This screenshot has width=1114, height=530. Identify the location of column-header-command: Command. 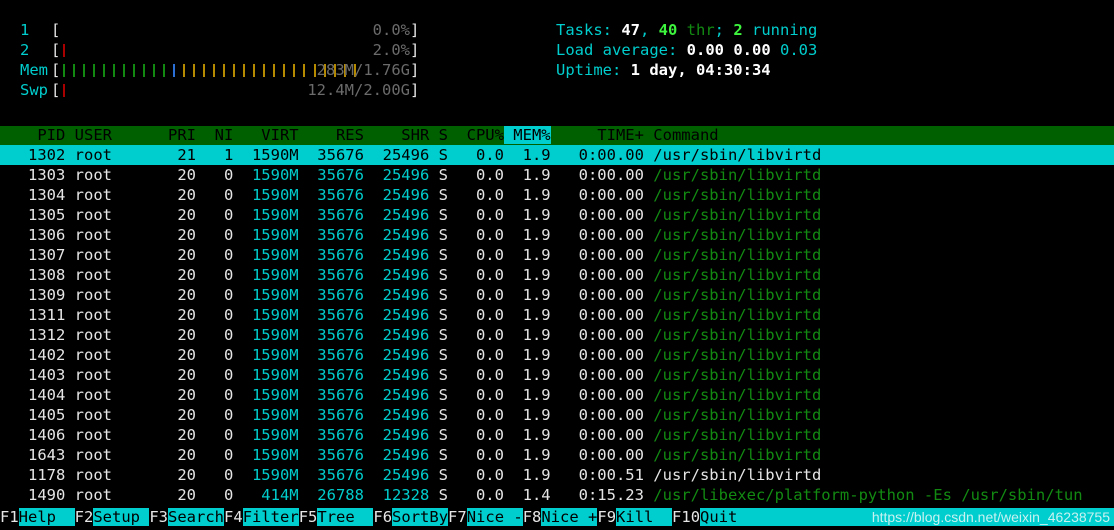
(681, 135).